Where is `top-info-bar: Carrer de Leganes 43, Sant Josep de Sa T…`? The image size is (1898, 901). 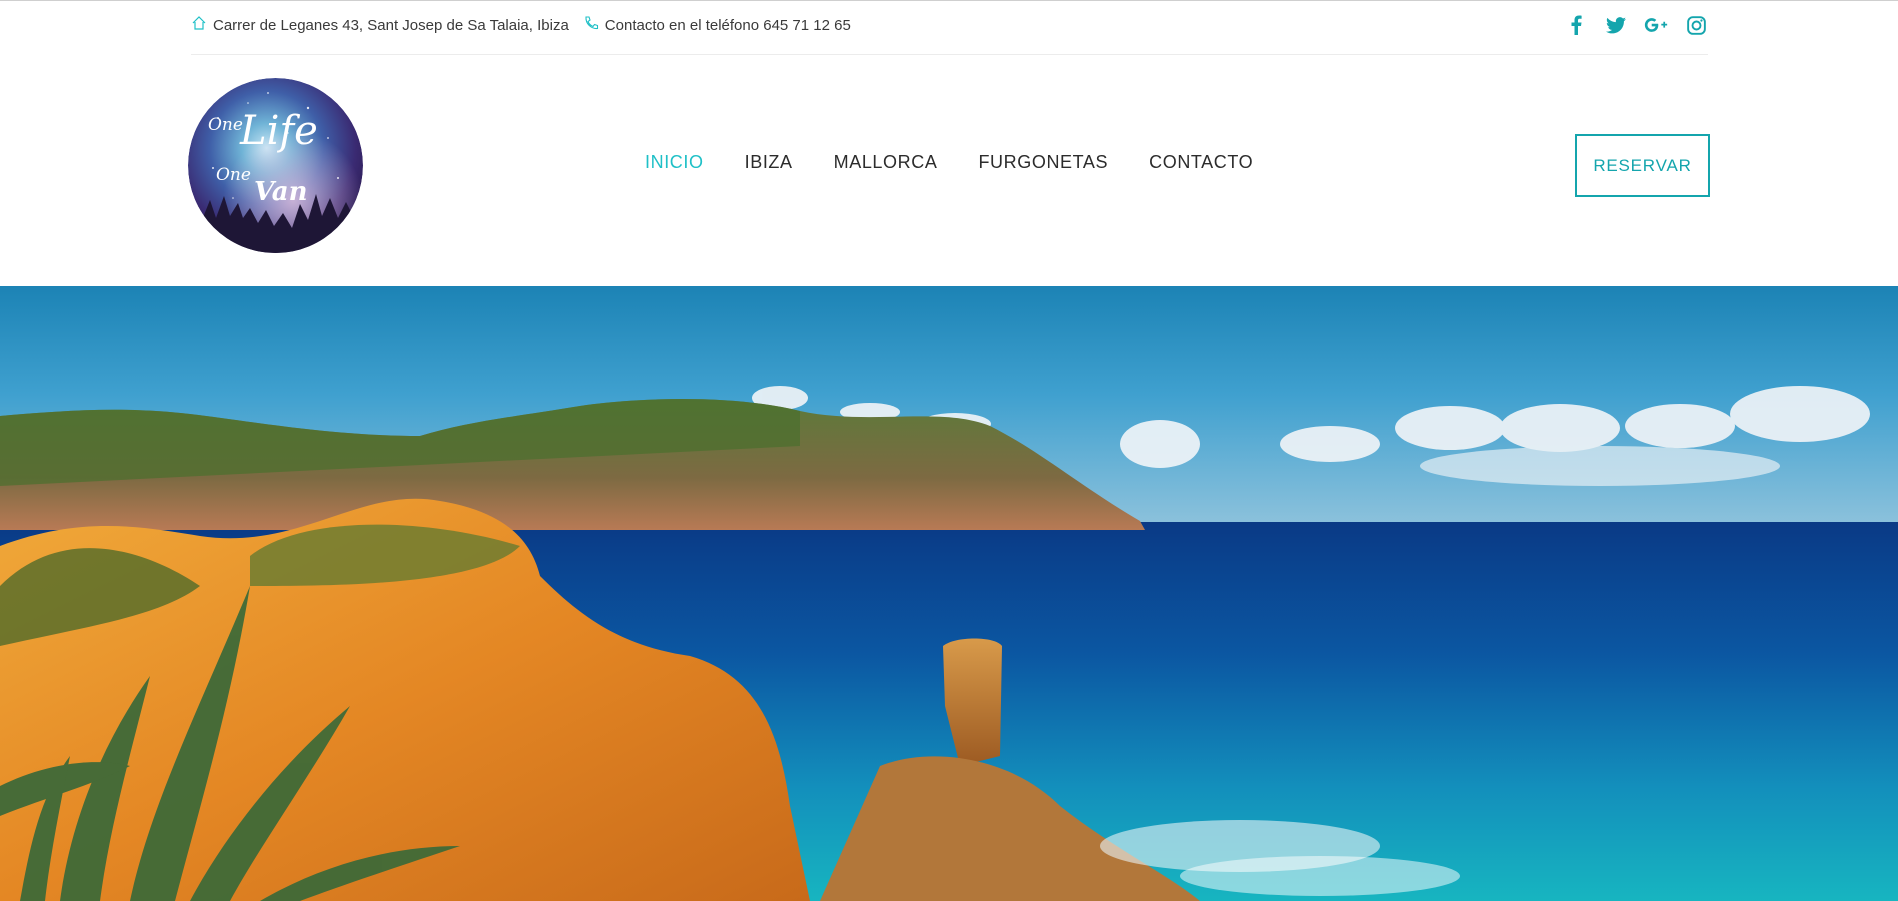 top-info-bar: Carrer de Leganes 43, Sant Josep de Sa T… is located at coordinates (949, 27).